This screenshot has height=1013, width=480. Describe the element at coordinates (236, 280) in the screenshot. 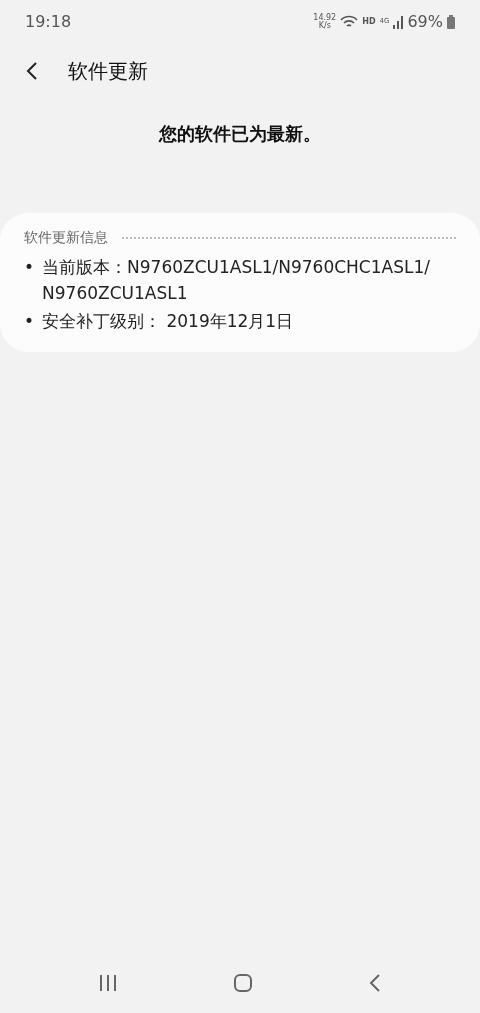

I see `info-text: 当前版本：N9760ZCU1ASL1/N9760CHC1ASL1/ N9760ZCU1ASL1` at that location.